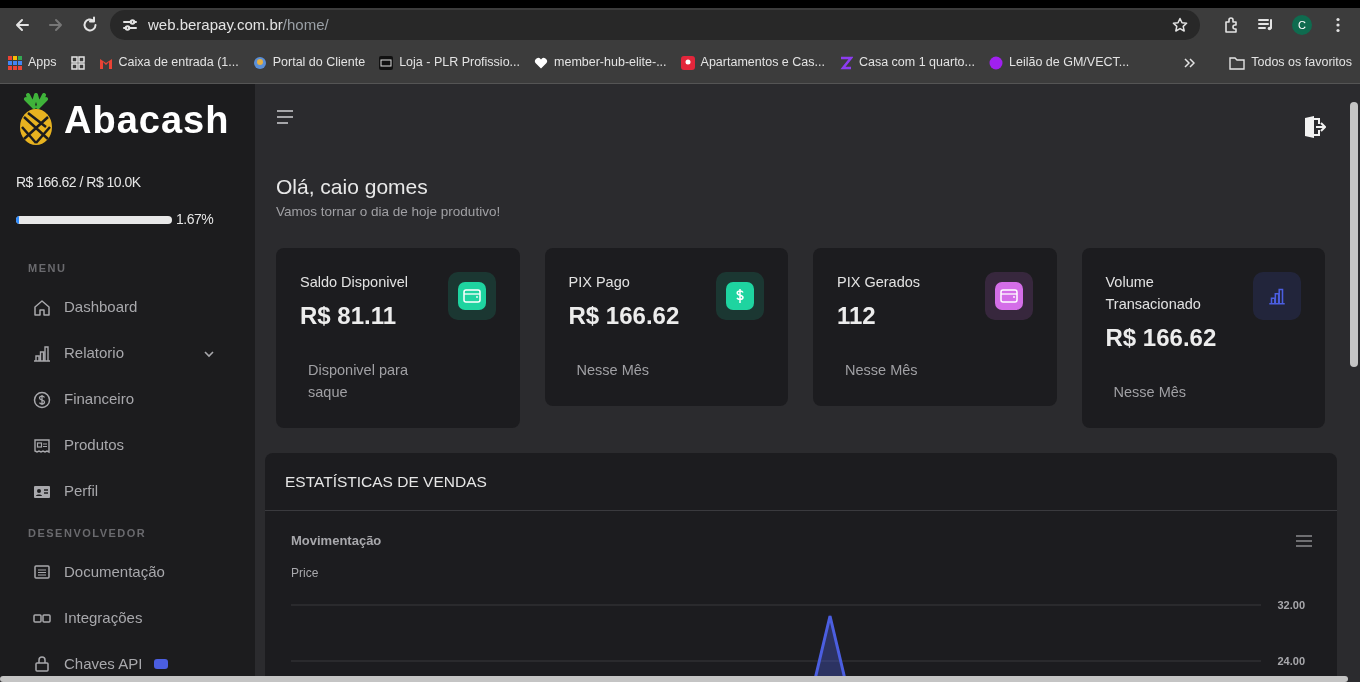  What do you see at coordinates (386, 62) in the screenshot?
I see `square-icon` at bounding box center [386, 62].